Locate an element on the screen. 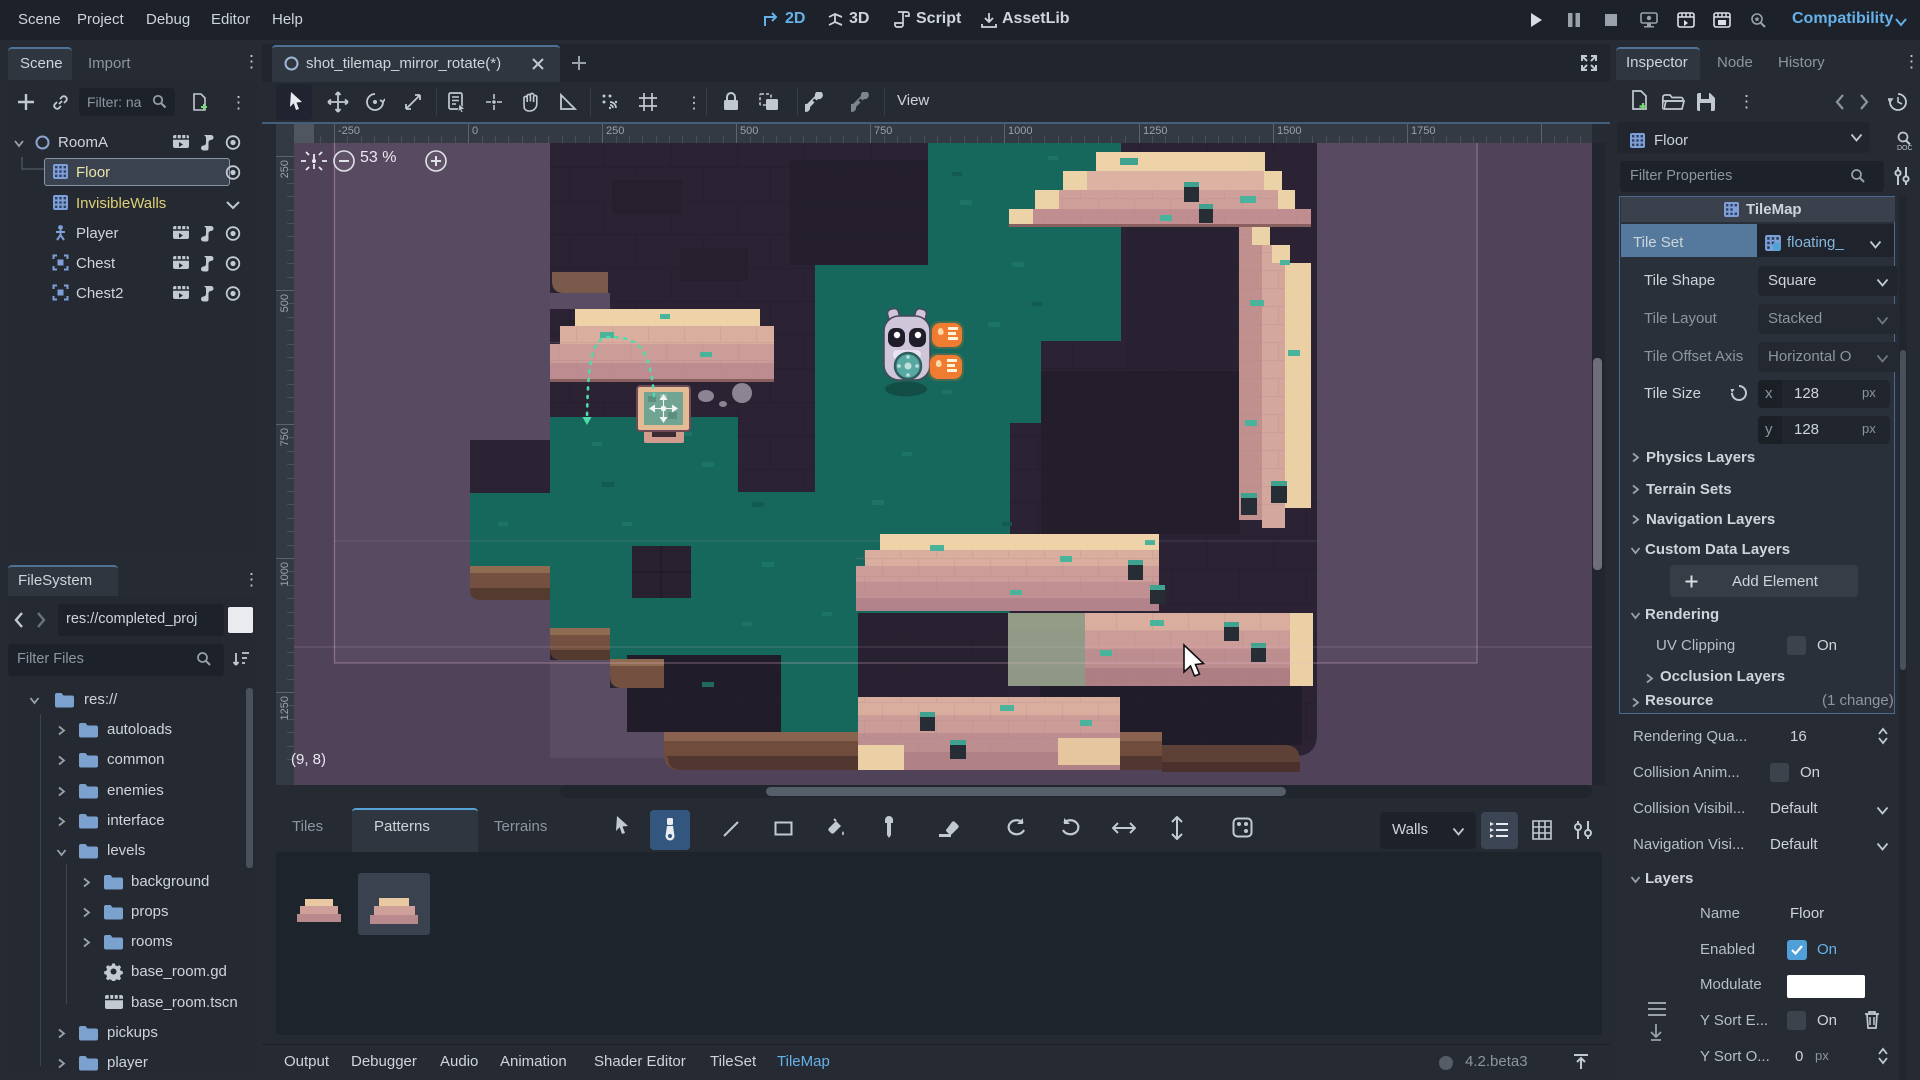 Image resolution: width=1920 pixels, height=1080 pixels. svg-text: 1500 is located at coordinates (1289, 131).